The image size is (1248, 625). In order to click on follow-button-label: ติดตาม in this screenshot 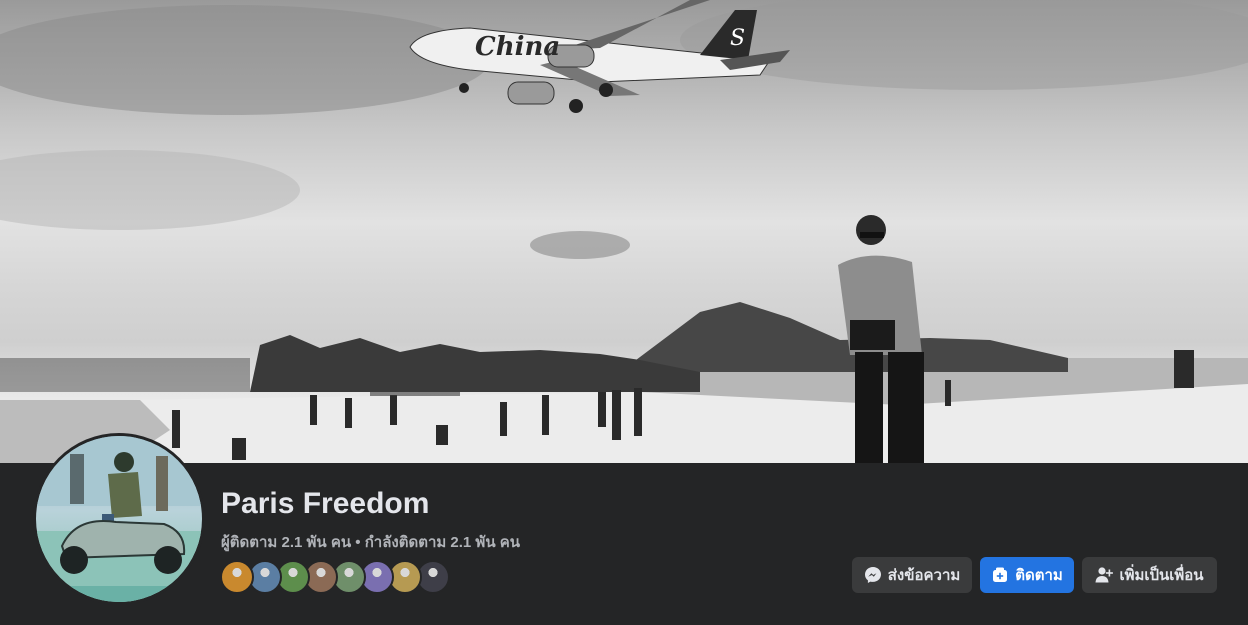, I will do `click(1039, 575)`.